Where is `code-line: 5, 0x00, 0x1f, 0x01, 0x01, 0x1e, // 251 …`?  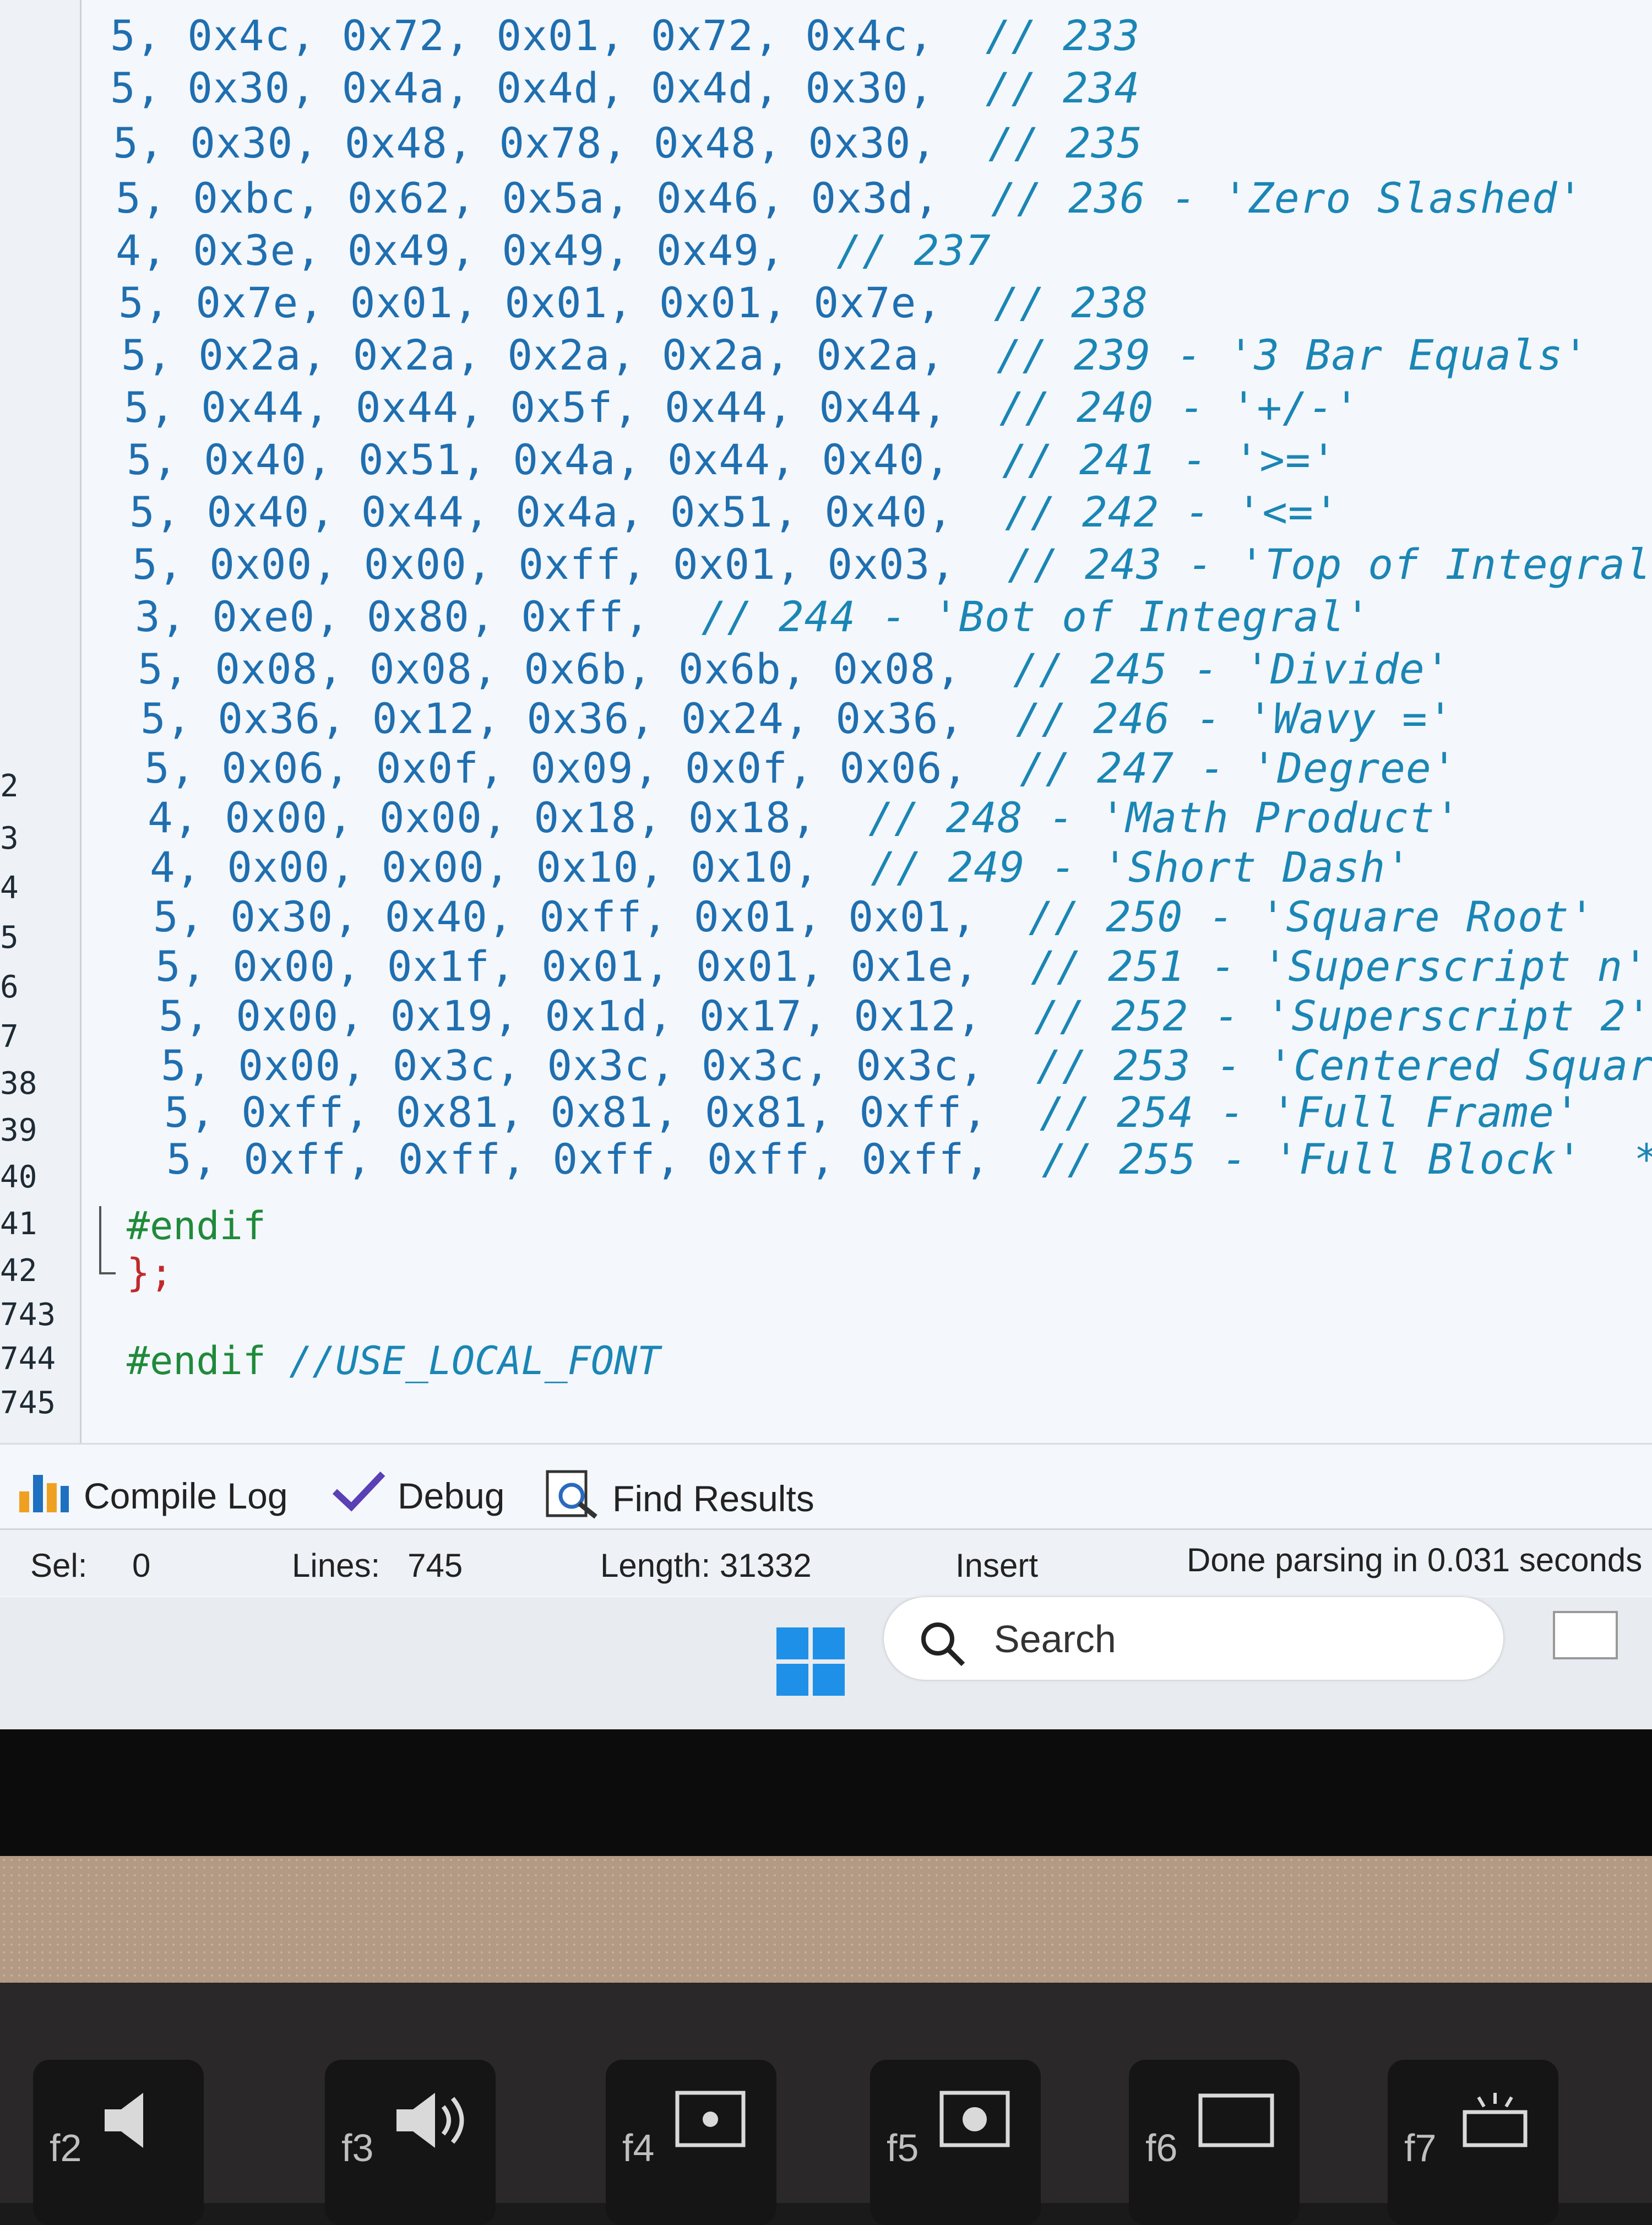 code-line: 5, 0x00, 0x1f, 0x01, 0x01, 0x1e, // 251 … is located at coordinates (902, 967).